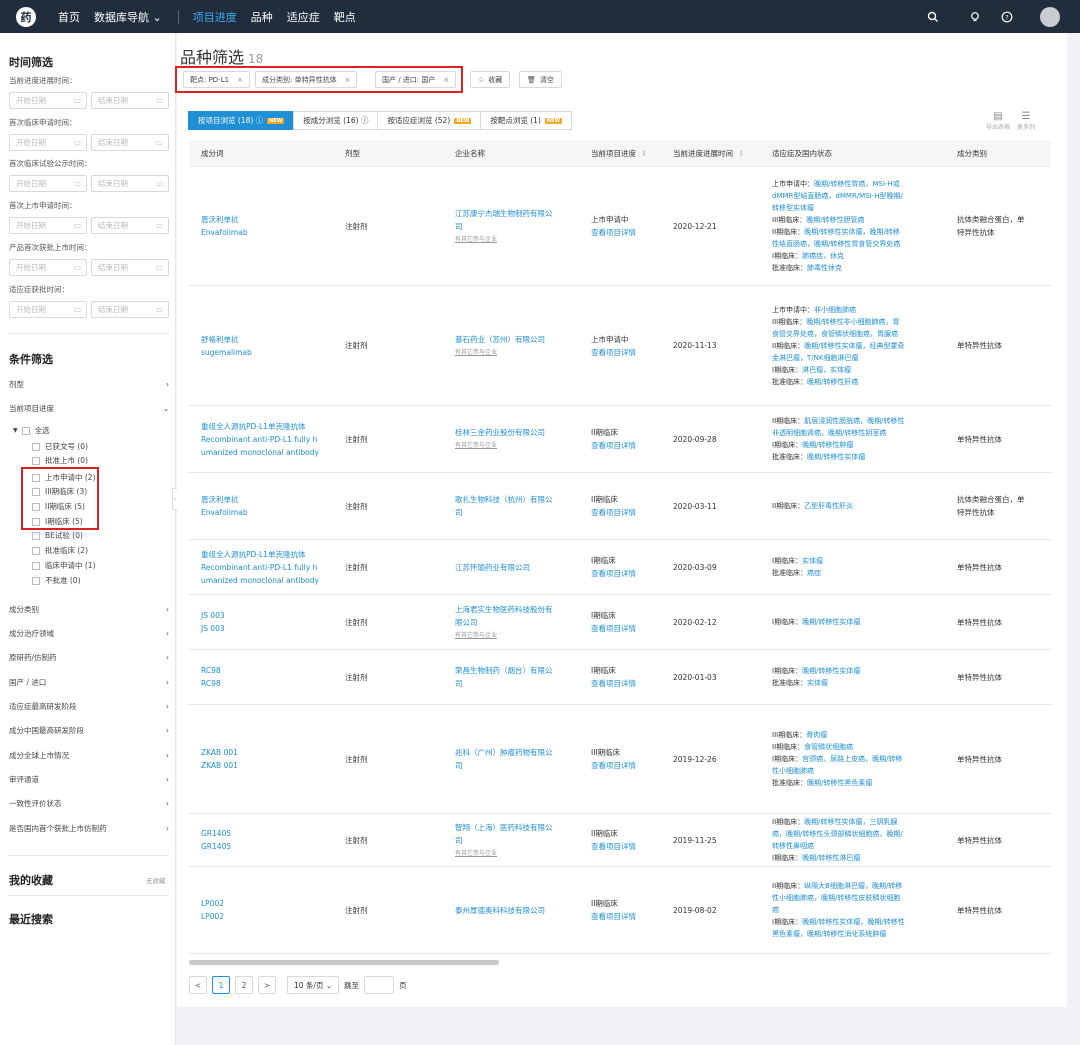  What do you see at coordinates (492, 567) in the screenshot?
I see `company-name: 江苏怀瑜药业有限公司` at bounding box center [492, 567].